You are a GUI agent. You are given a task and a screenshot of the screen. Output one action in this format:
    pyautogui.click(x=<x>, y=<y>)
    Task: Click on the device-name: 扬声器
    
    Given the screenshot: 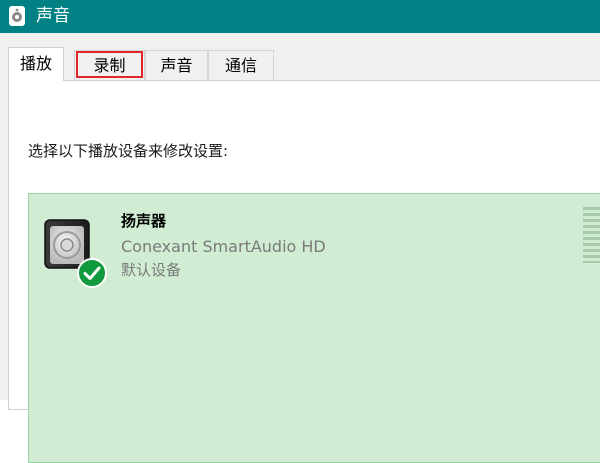 What is the action you would take?
    pyautogui.click(x=144, y=221)
    